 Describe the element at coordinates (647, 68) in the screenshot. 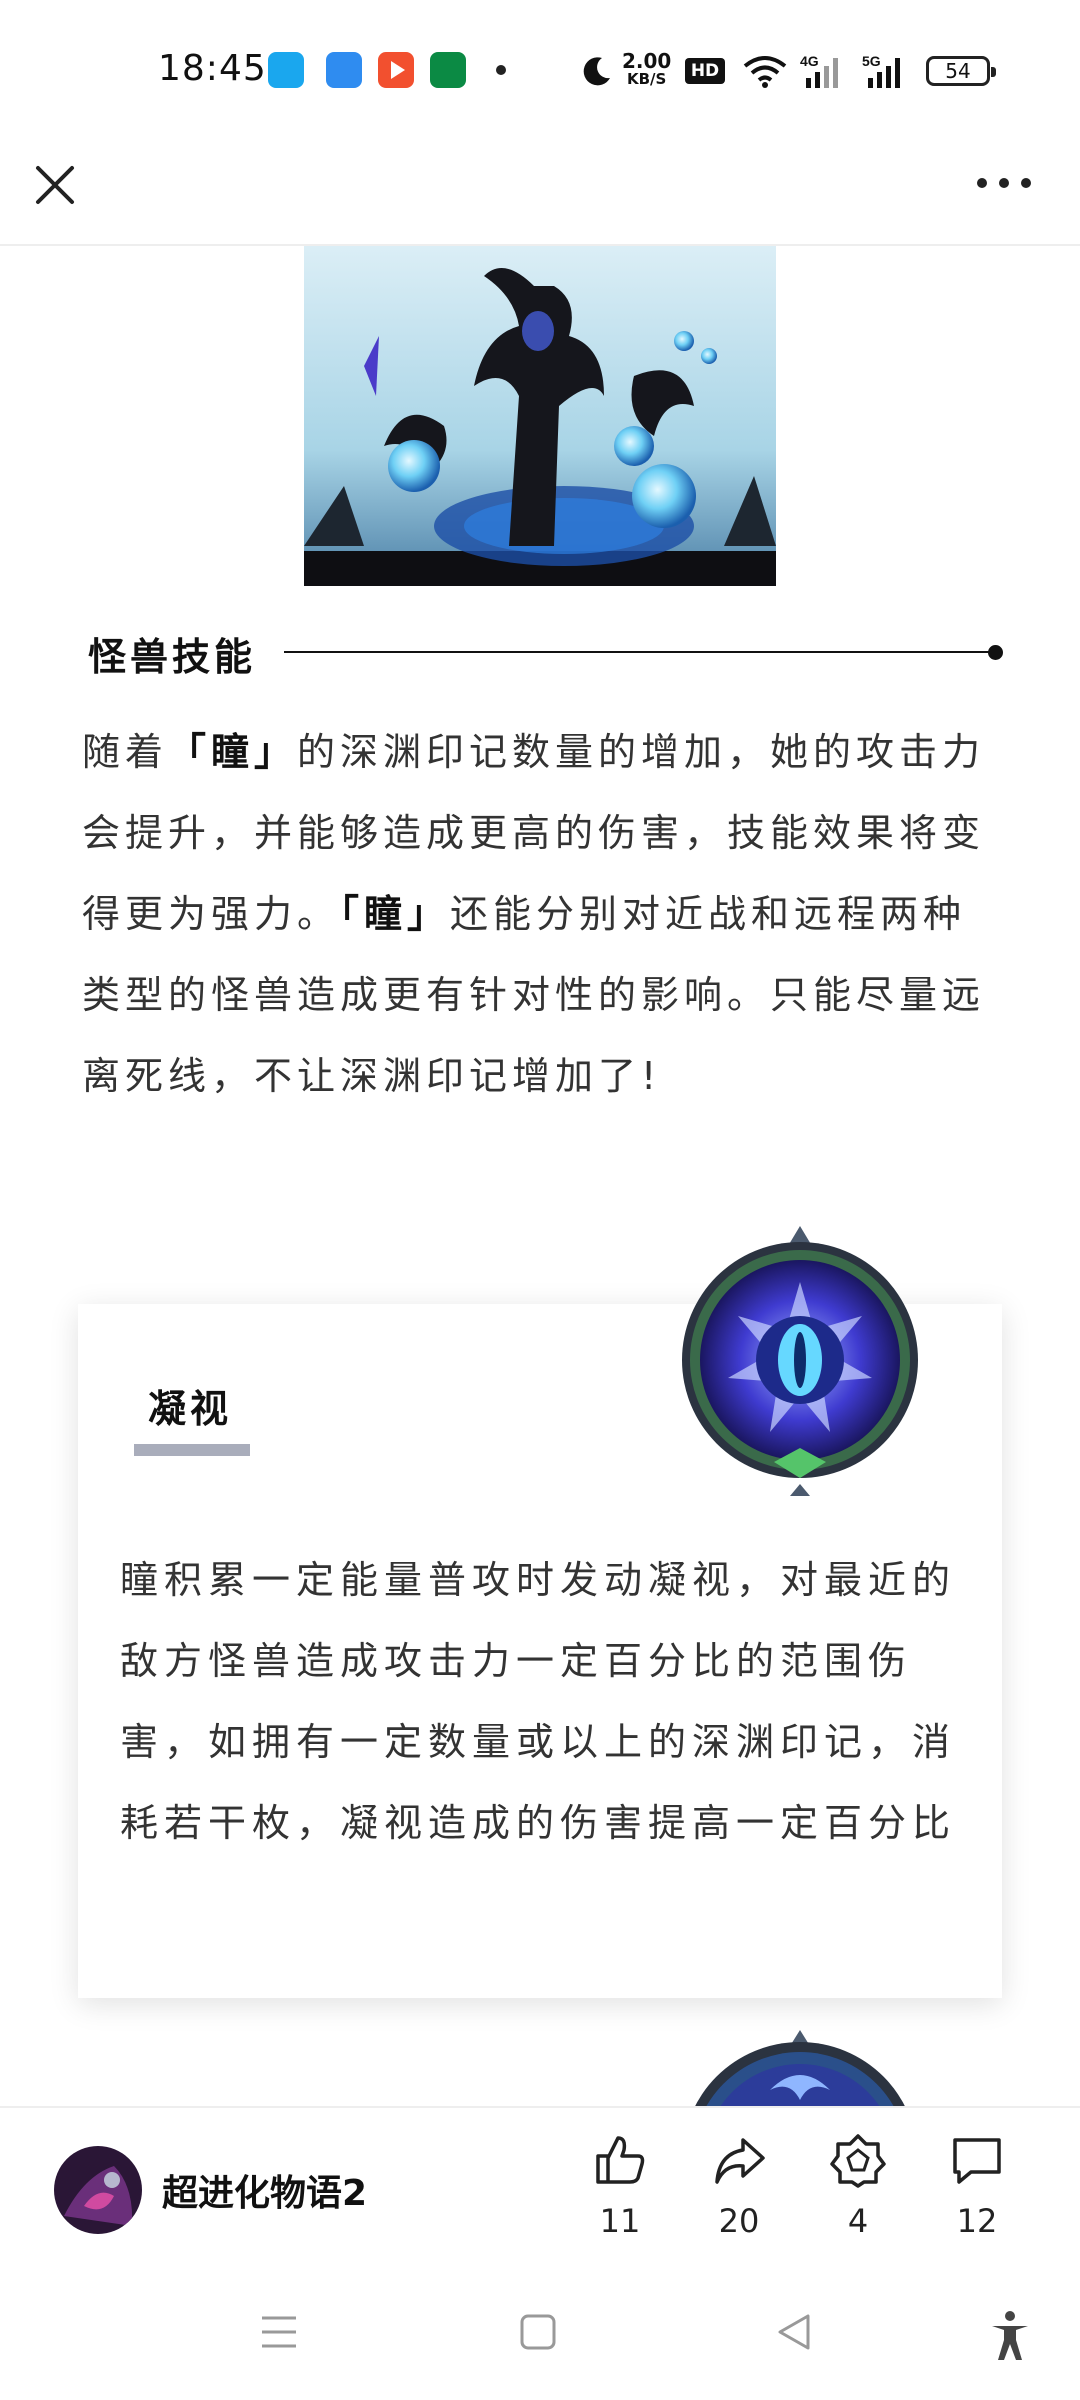

I see `network-speed: 2.00 KB/S` at that location.